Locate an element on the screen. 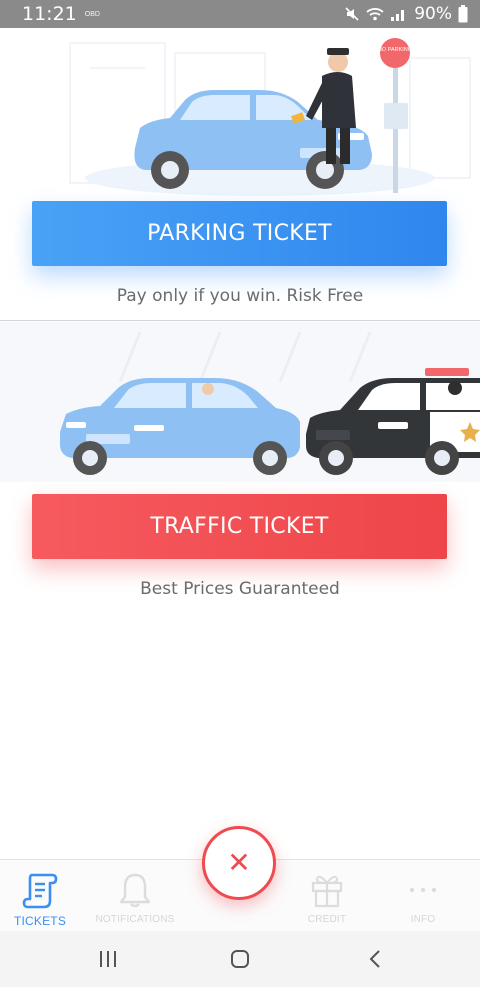 This screenshot has width=480, height=987. recent-apps-button is located at coordinates (108, 959).